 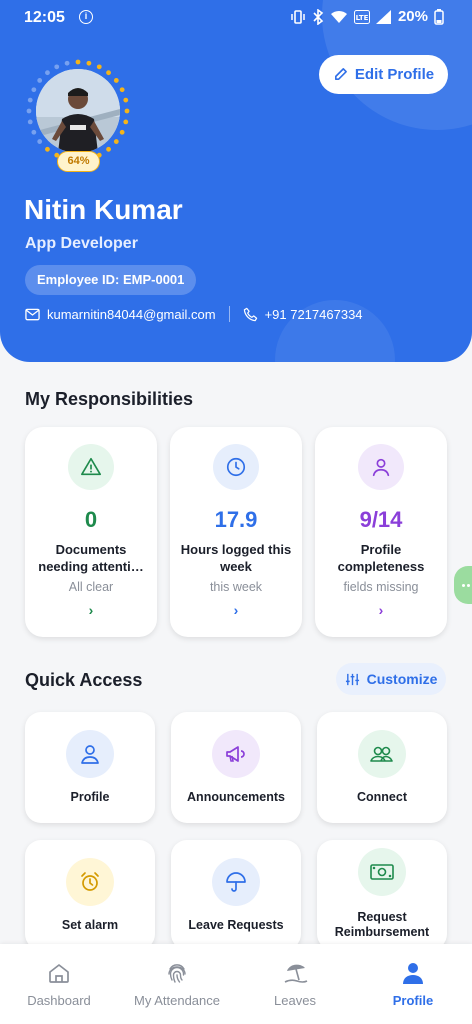 What do you see at coordinates (78, 161) in the screenshot?
I see `profile-completion-badge: 64%` at bounding box center [78, 161].